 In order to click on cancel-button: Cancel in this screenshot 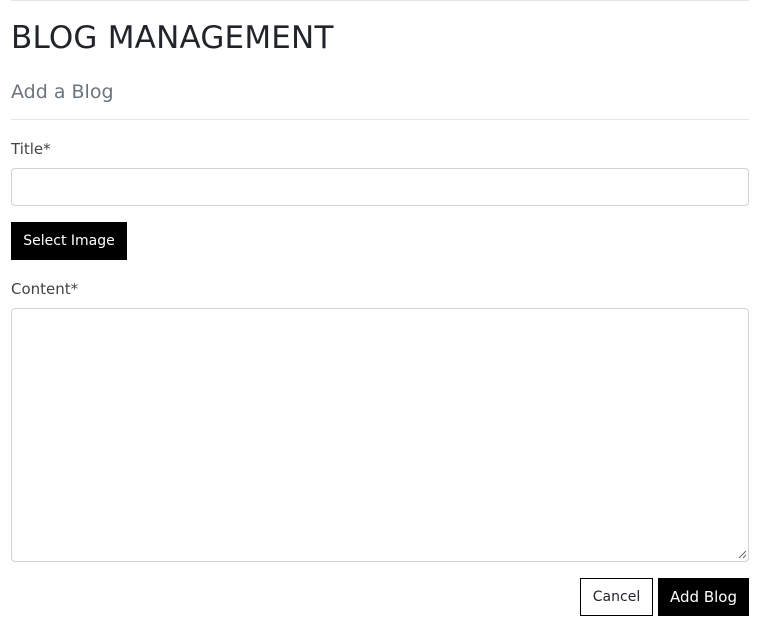, I will do `click(616, 597)`.